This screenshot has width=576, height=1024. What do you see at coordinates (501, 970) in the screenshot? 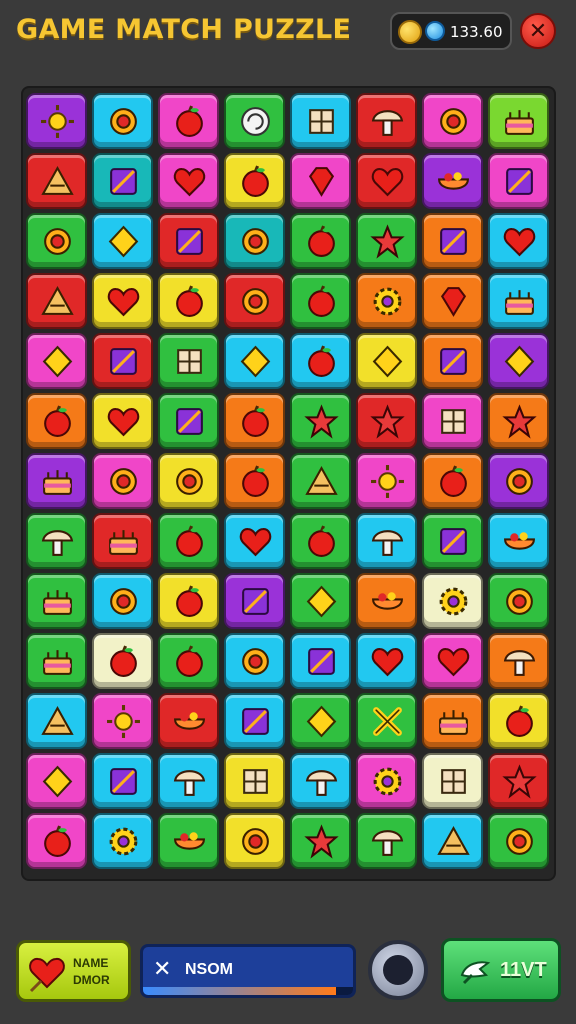
I see `right-action-button: 11VT` at bounding box center [501, 970].